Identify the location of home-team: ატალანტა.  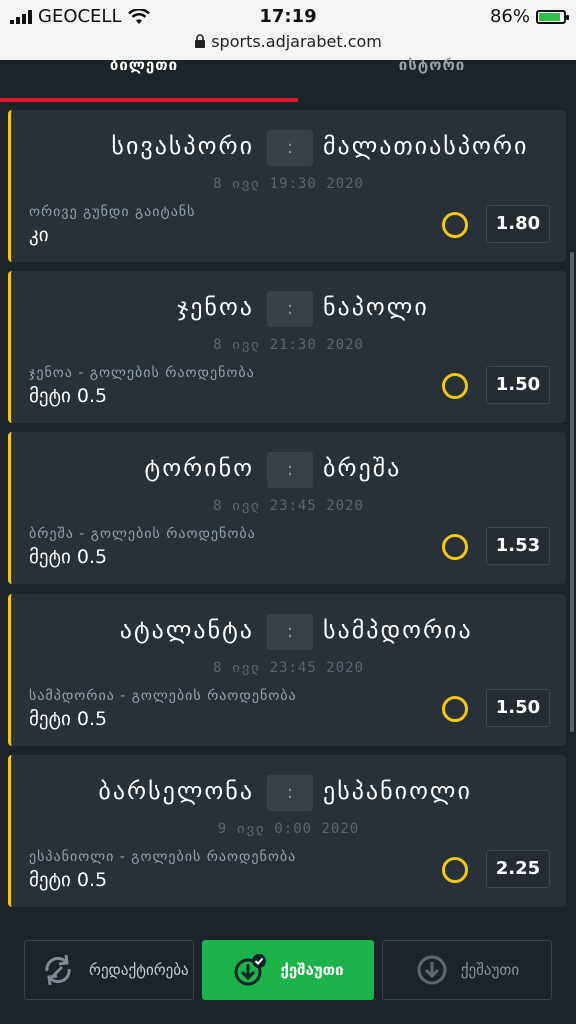
(186, 630).